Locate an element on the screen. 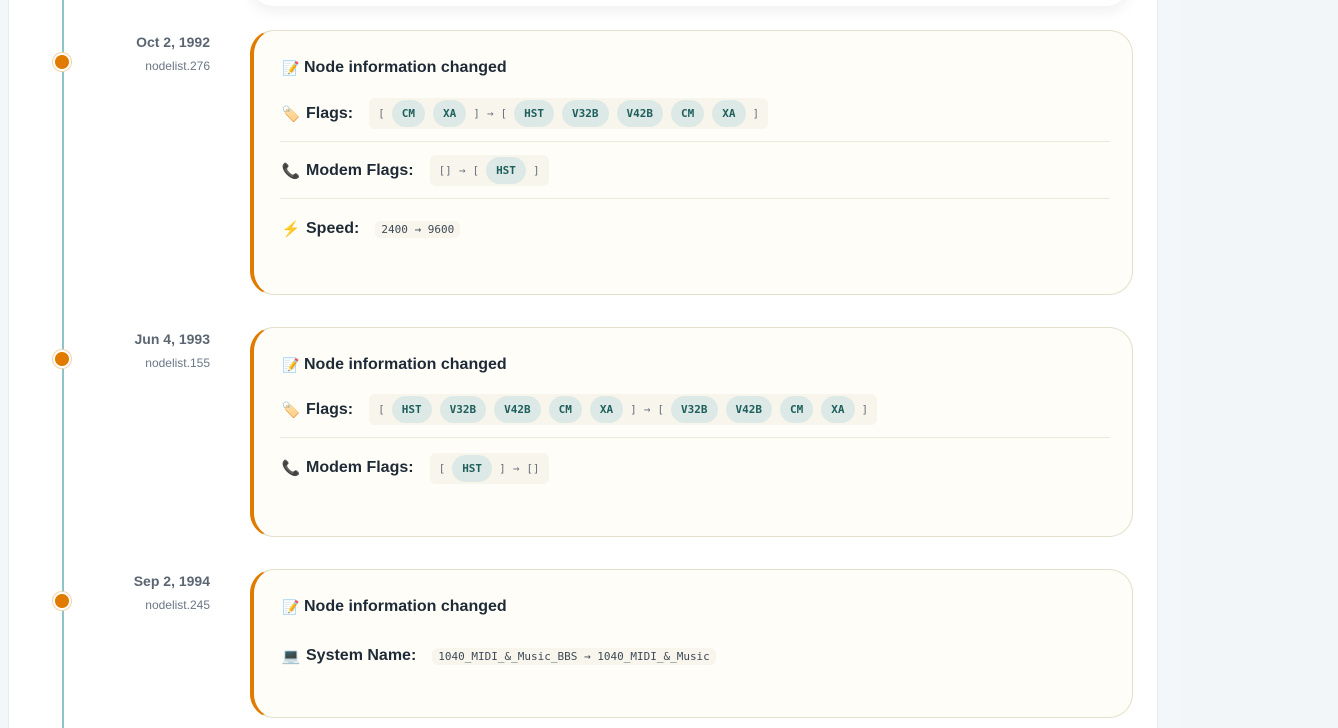 This screenshot has height=728, width=1338. change-row-speed: ⚡ Speed: 2400 → 9600 is located at coordinates (695, 229).